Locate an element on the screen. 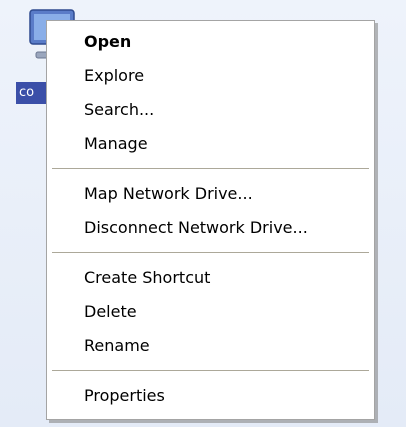 The height and width of the screenshot is (427, 406). menu-item-properties: Properties is located at coordinates (210, 396).